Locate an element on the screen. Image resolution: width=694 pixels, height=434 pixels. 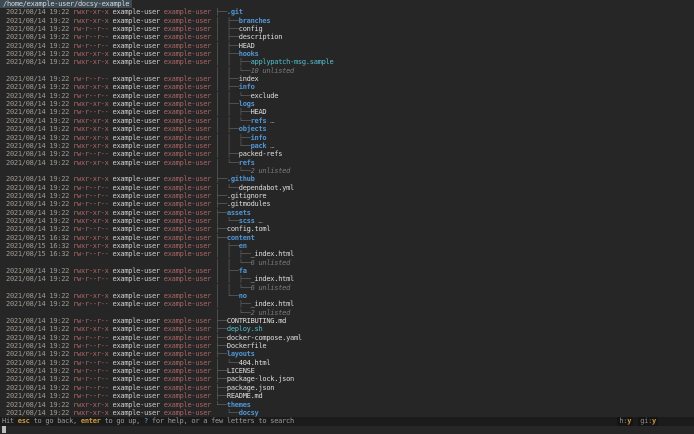
entry-name: .github is located at coordinates (241, 179).